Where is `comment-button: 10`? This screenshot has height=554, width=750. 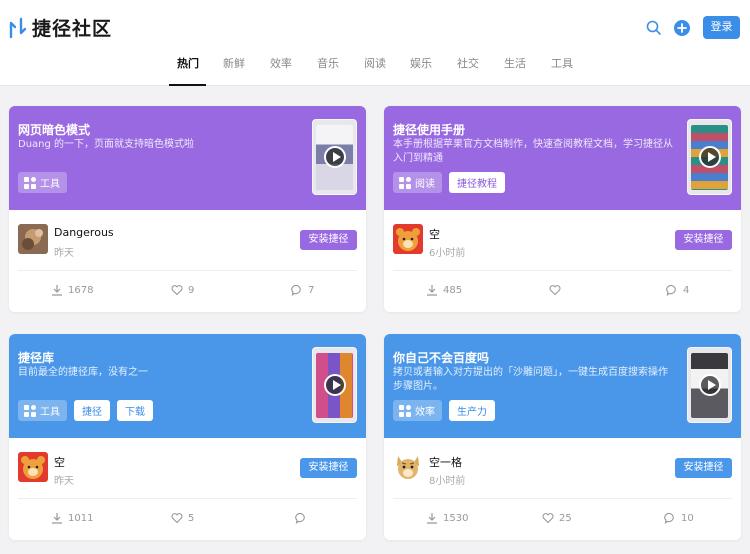 comment-button: 10 is located at coordinates (679, 518).